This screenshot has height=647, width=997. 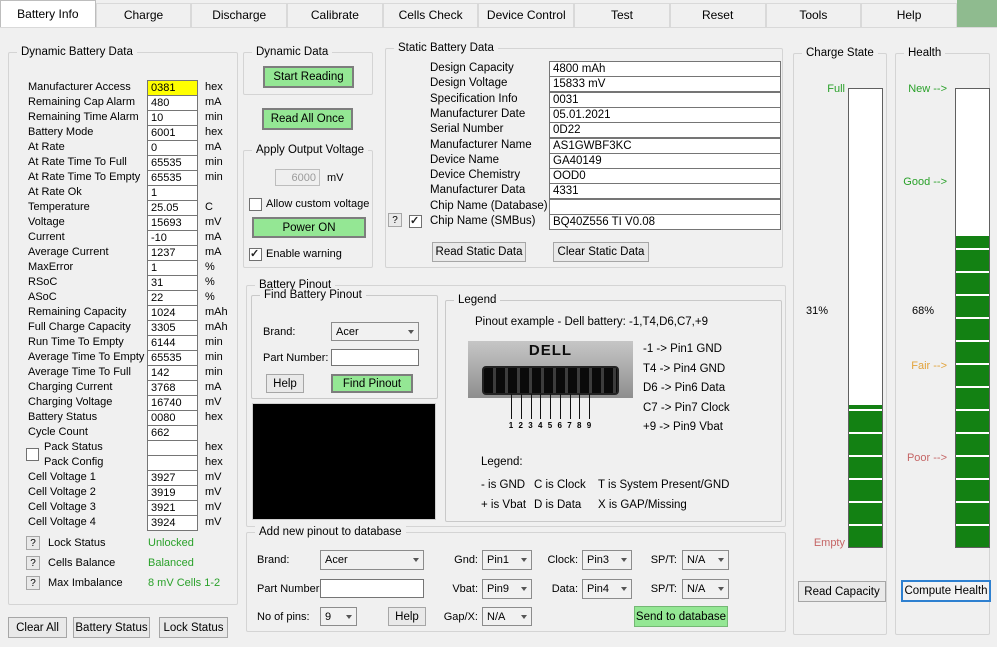 I want to click on field-value-input: -10, so click(x=172, y=238).